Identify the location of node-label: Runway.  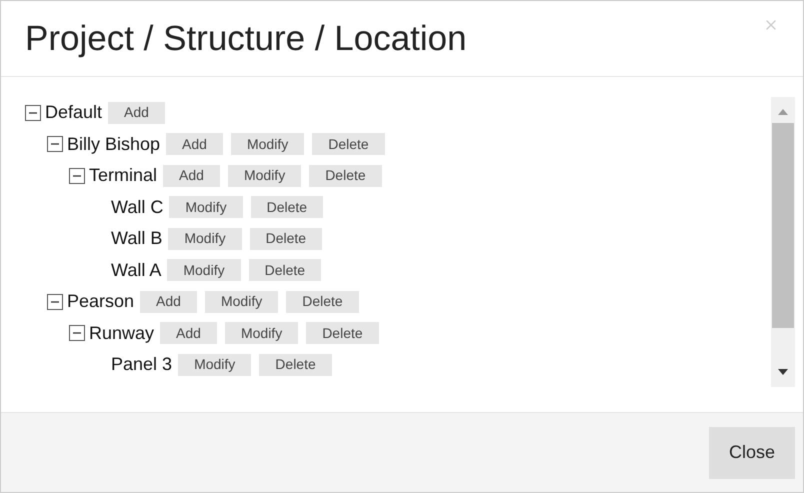
(121, 333).